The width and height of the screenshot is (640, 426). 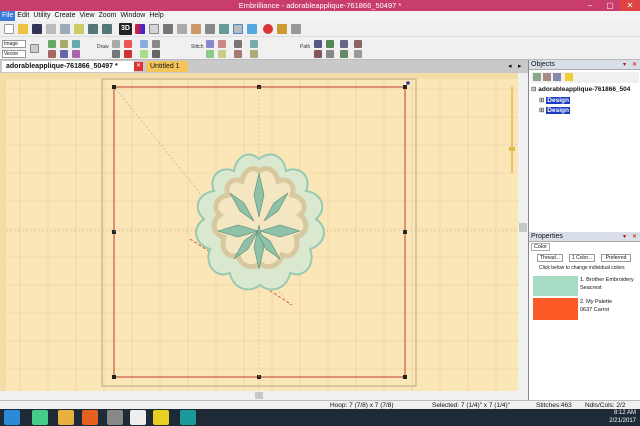 What do you see at coordinates (144, 54) in the screenshot?
I see `draw-tatami-icon` at bounding box center [144, 54].